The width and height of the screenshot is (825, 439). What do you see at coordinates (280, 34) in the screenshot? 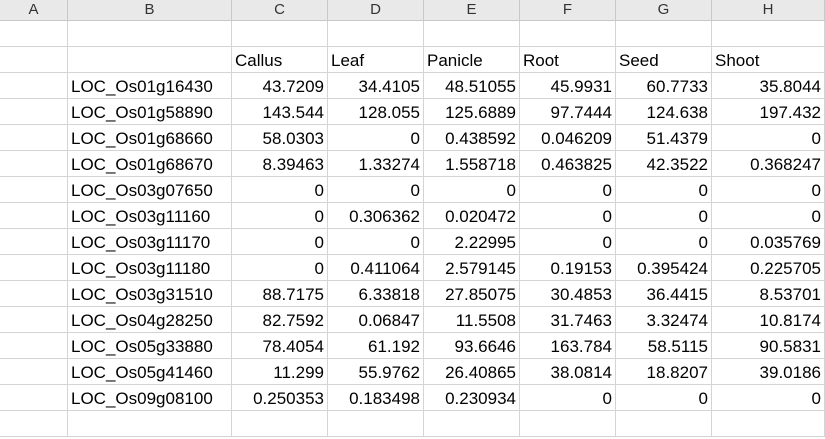
I see `cell-c1` at bounding box center [280, 34].